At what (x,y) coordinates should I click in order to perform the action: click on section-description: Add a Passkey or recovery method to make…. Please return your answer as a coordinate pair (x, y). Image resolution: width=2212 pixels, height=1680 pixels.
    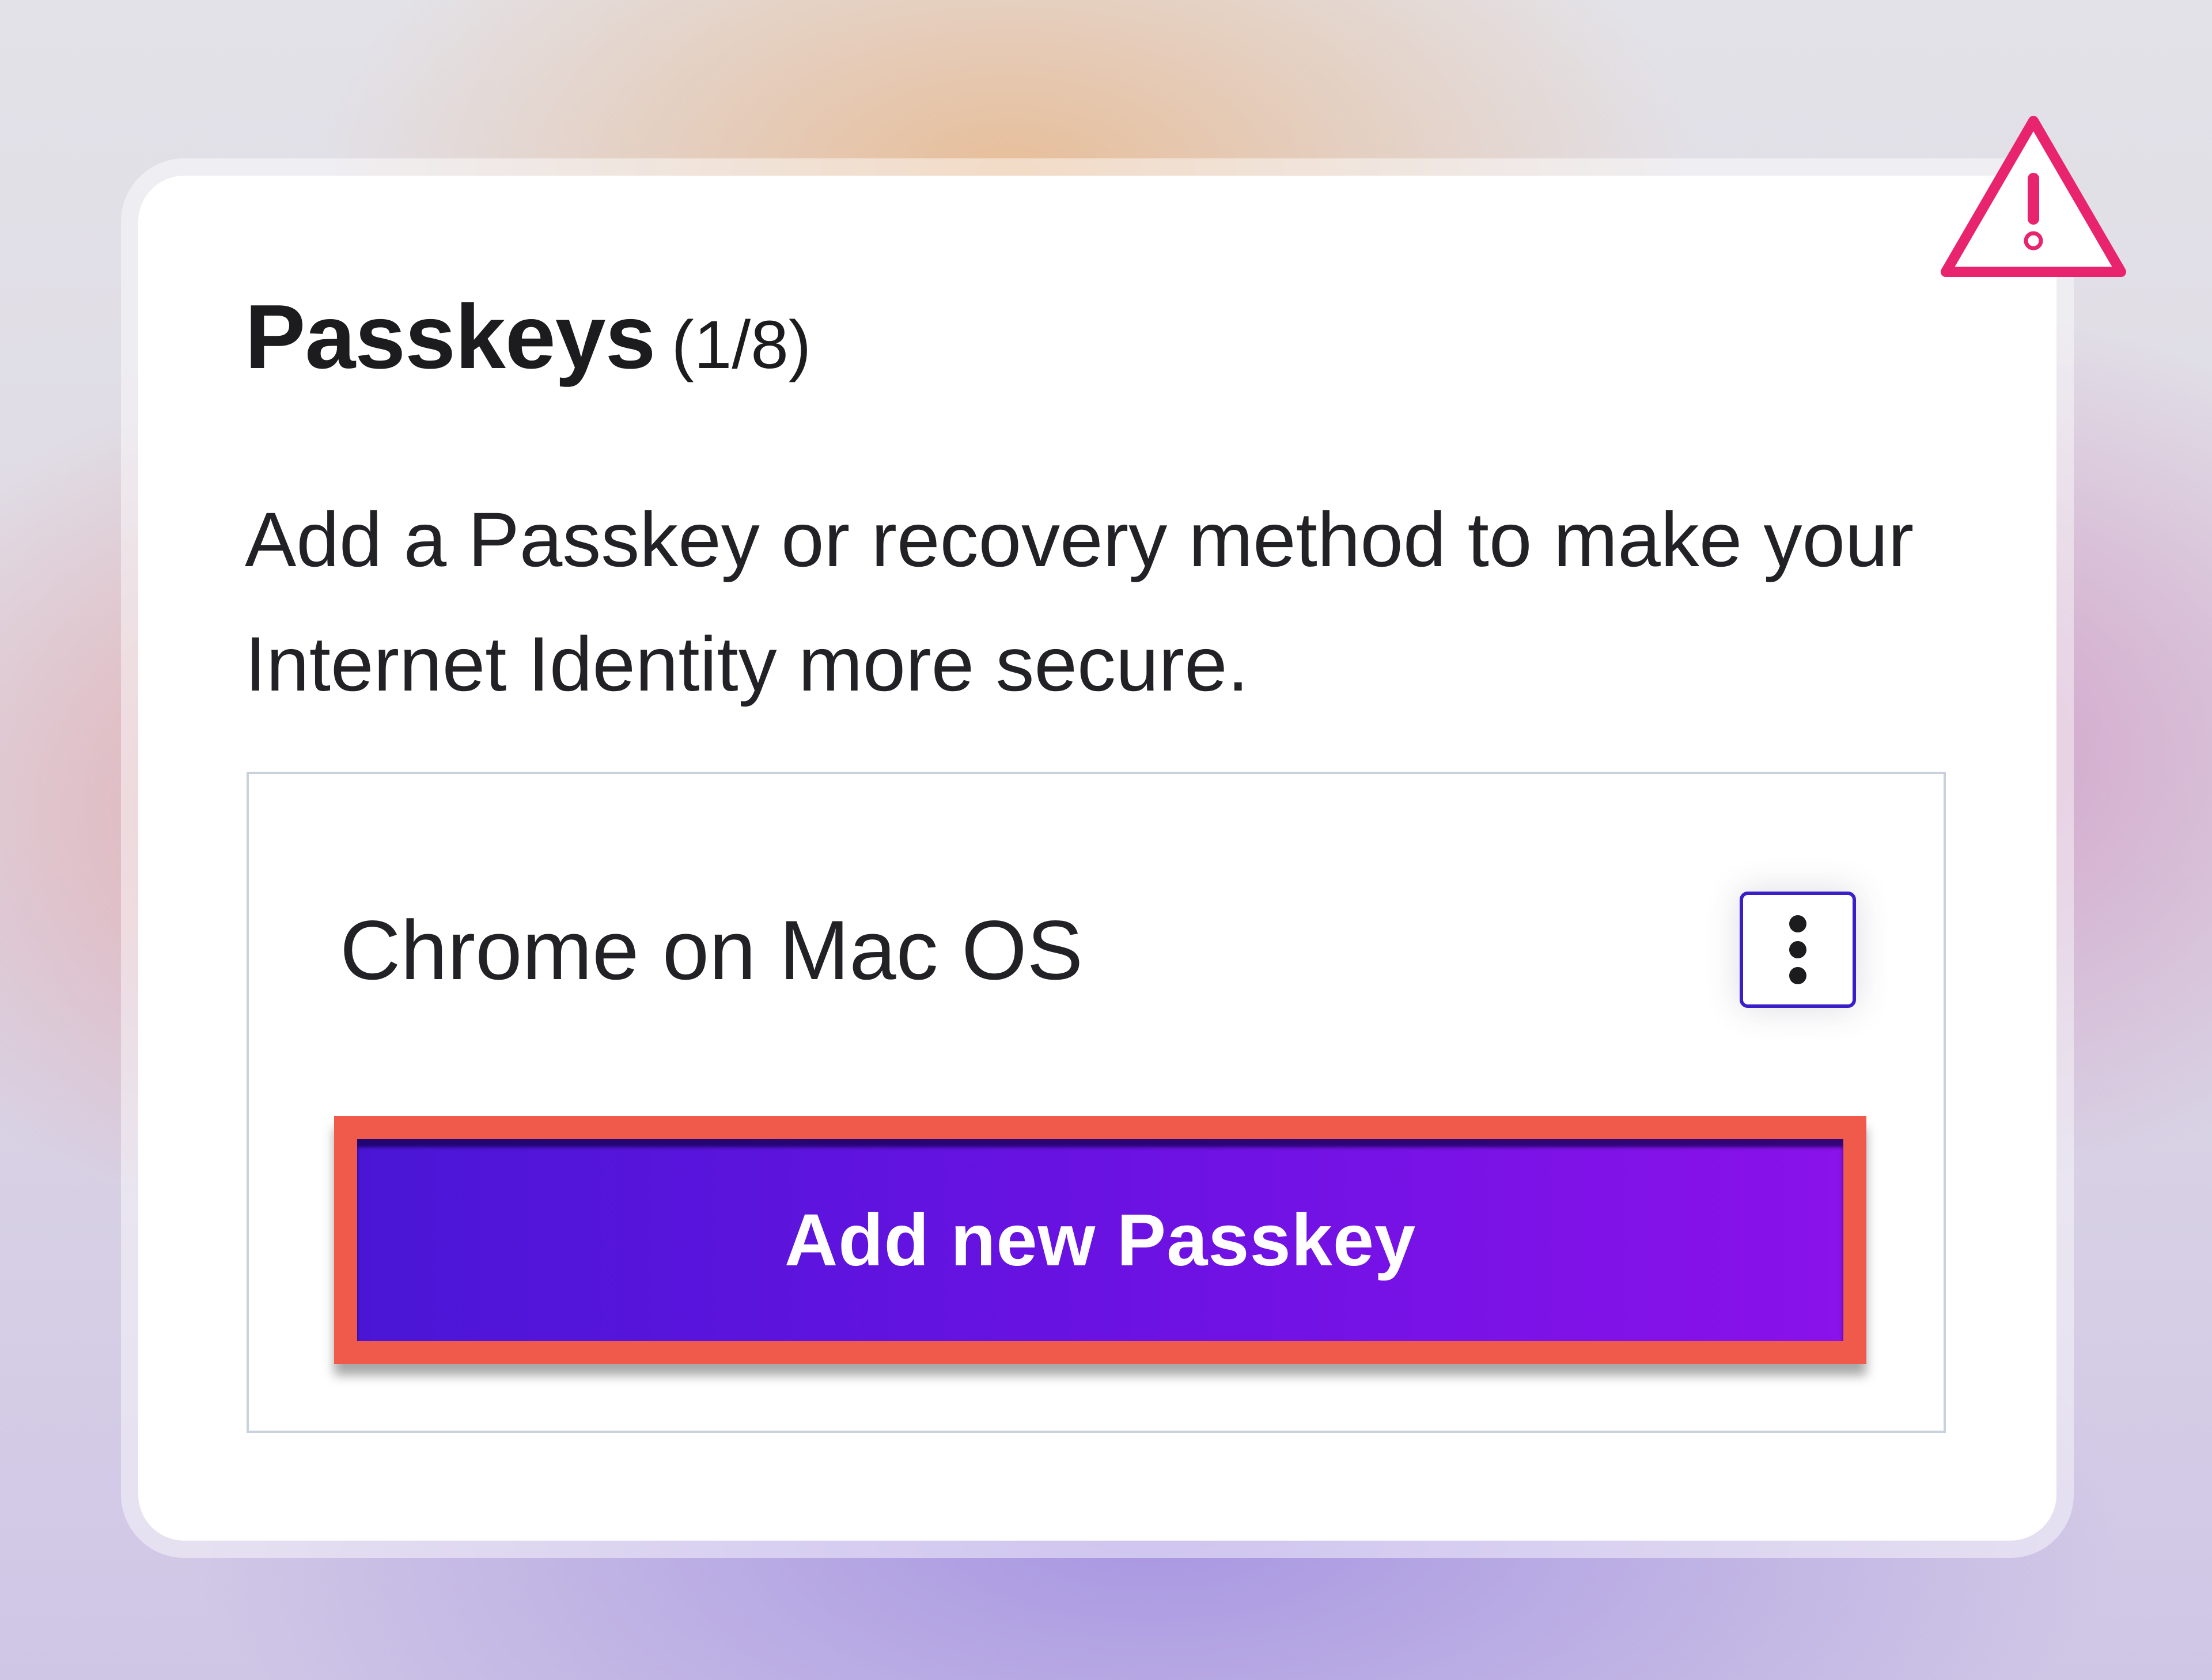
    Looking at the image, I should click on (1079, 602).